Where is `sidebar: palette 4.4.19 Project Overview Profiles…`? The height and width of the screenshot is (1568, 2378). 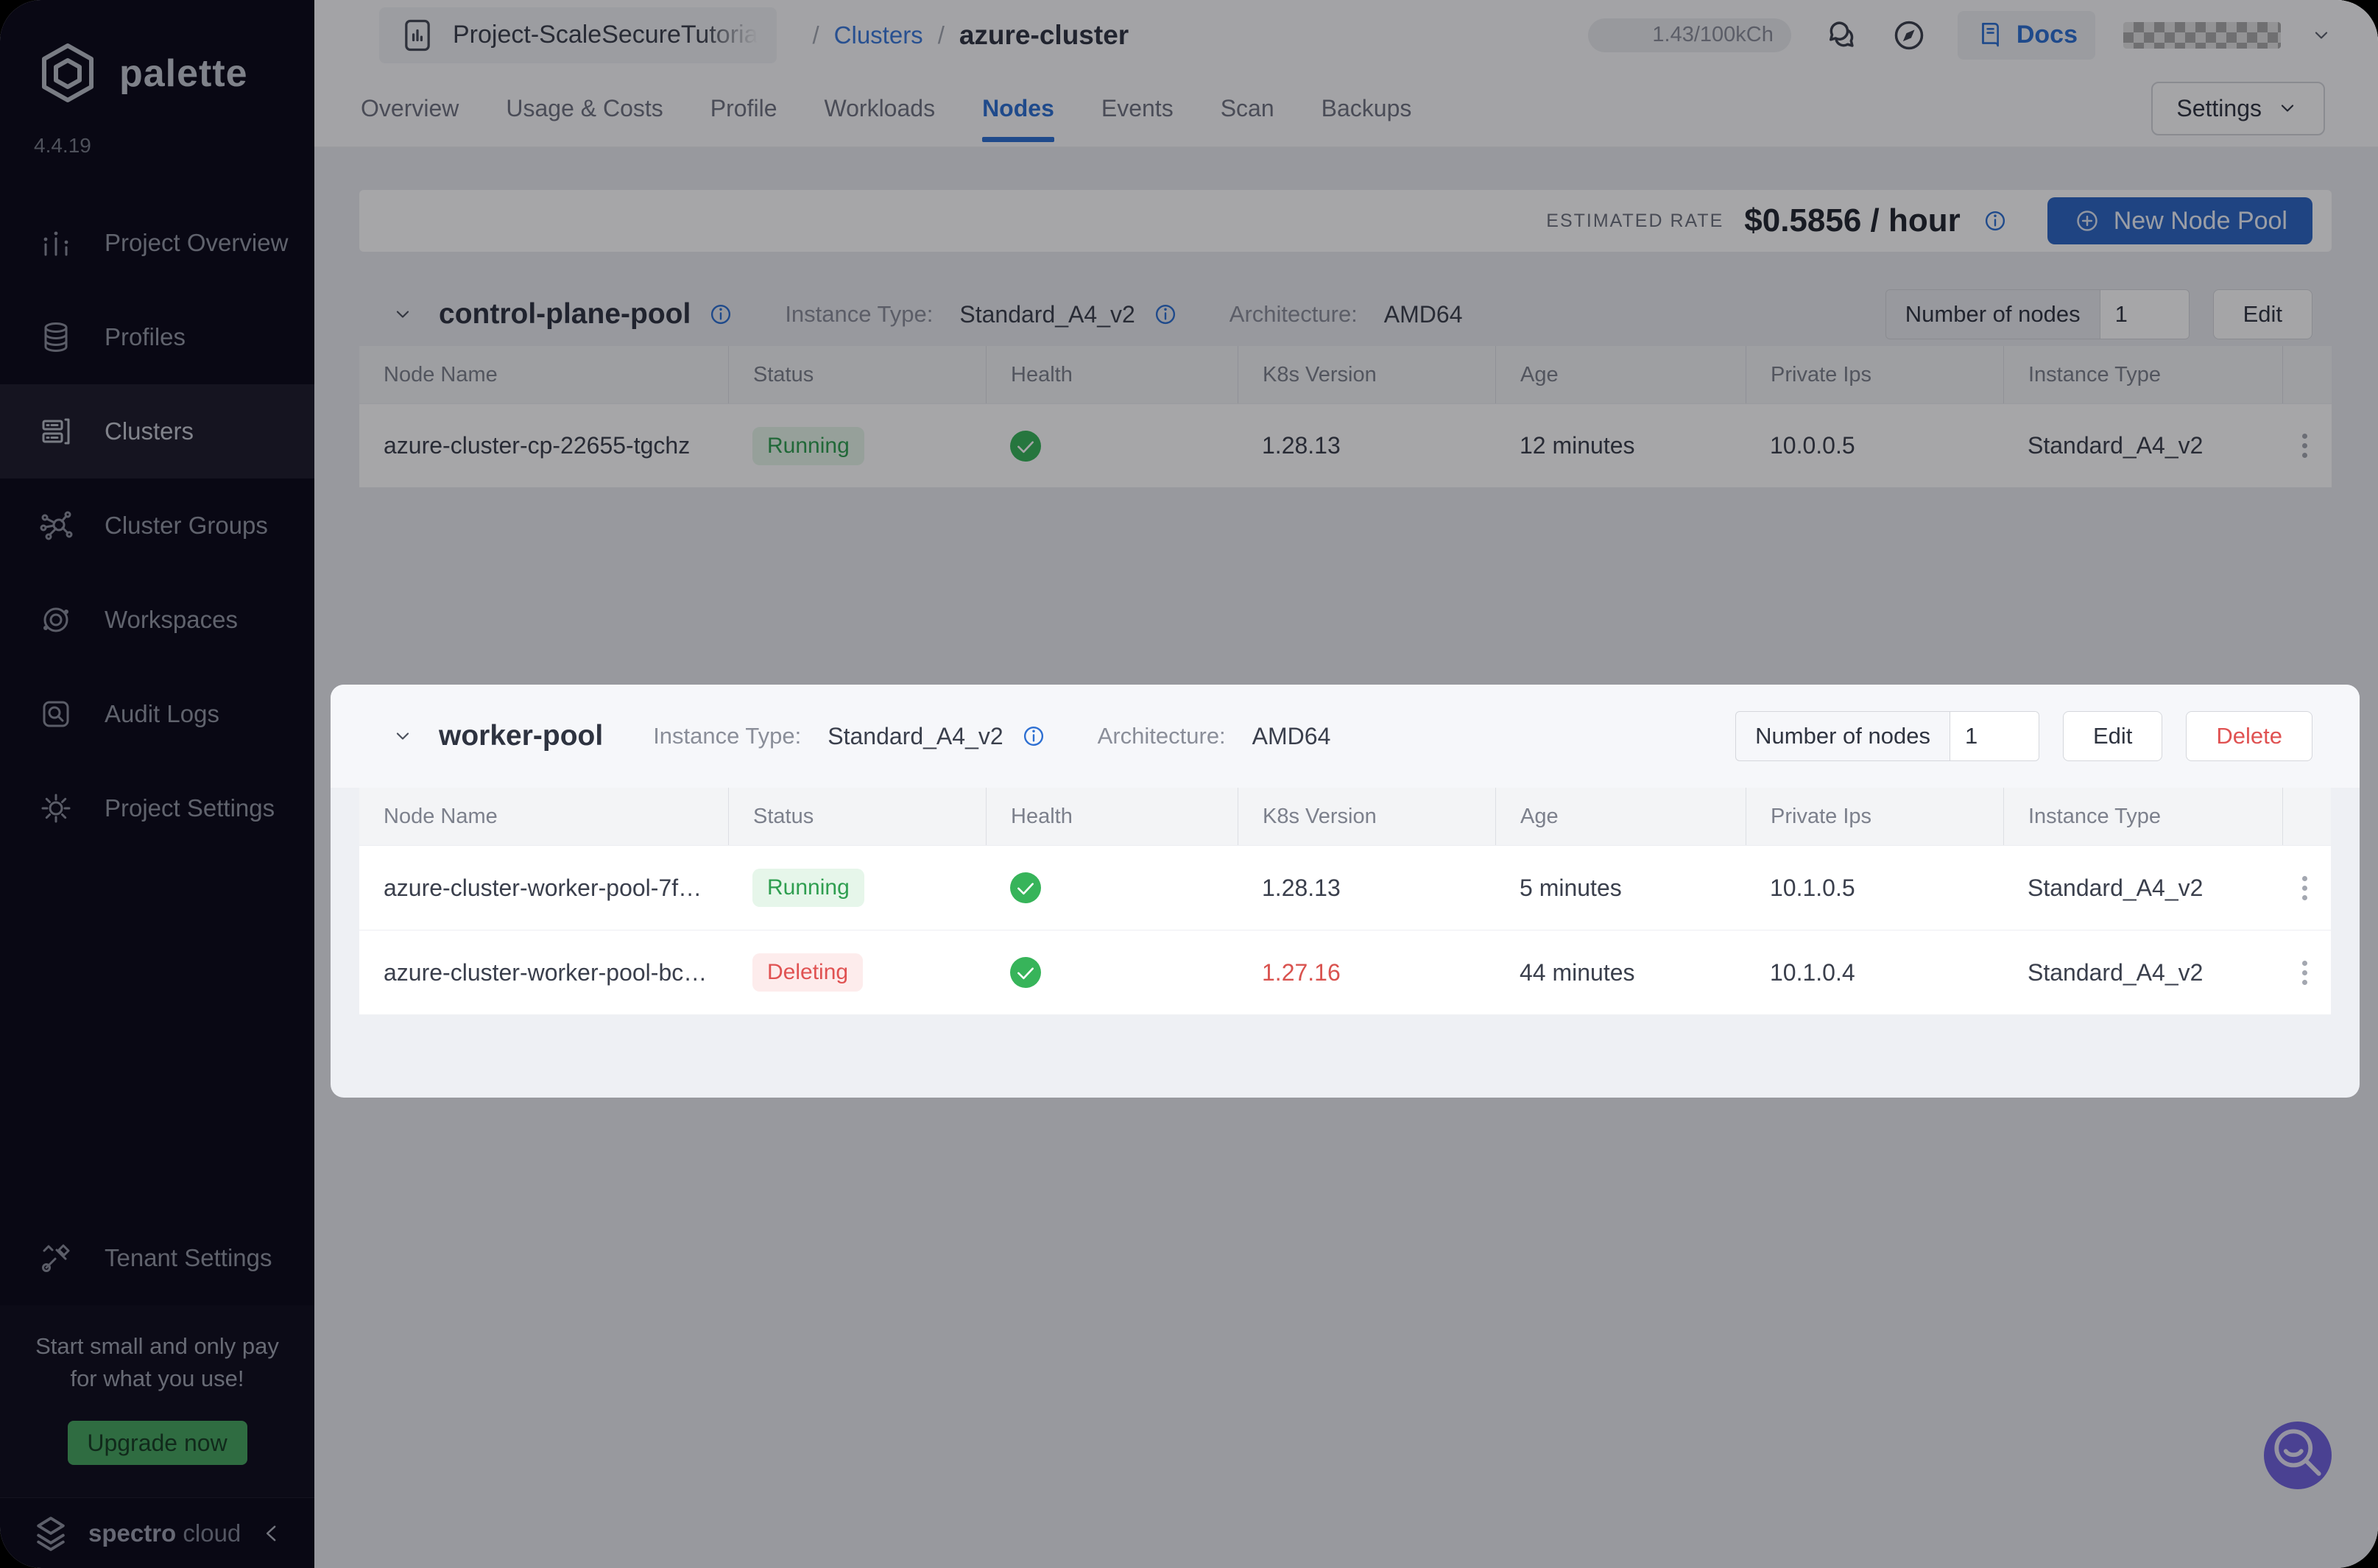 sidebar: palette 4.4.19 Project Overview Profiles… is located at coordinates (157, 784).